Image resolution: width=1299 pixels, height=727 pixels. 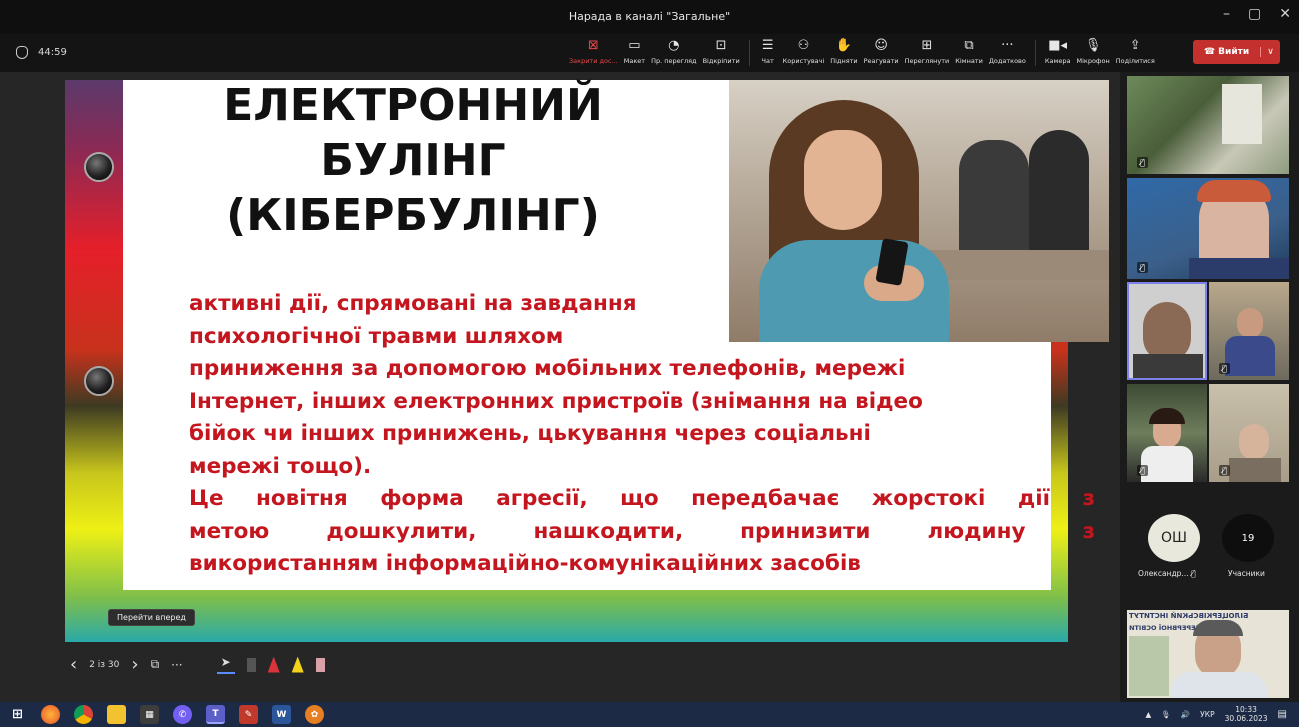 I want to click on yellow-highlighter-tool-icon, so click(x=297, y=664).